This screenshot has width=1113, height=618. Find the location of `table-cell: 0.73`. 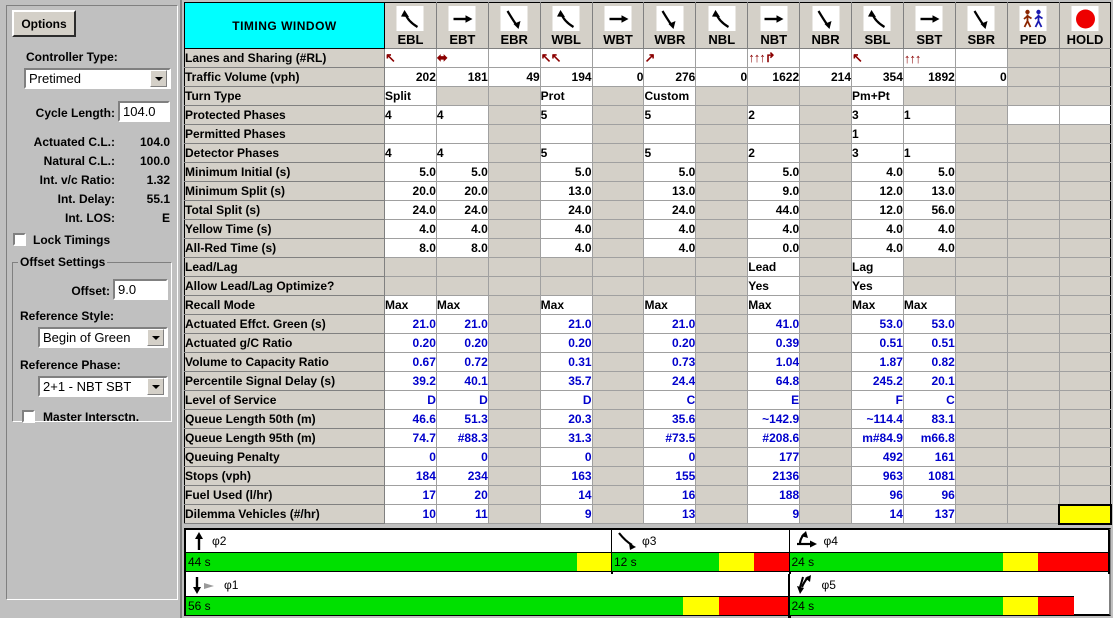

table-cell: 0.73 is located at coordinates (670, 362).